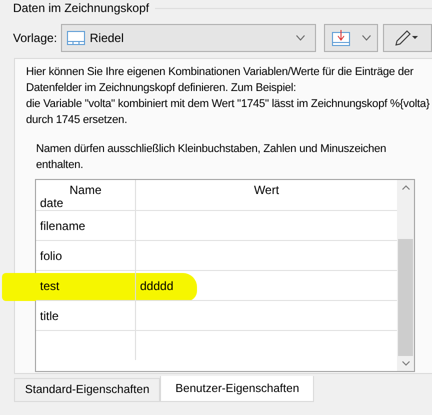 The height and width of the screenshot is (415, 432). Describe the element at coordinates (49, 315) in the screenshot. I see `name-cell: title` at that location.